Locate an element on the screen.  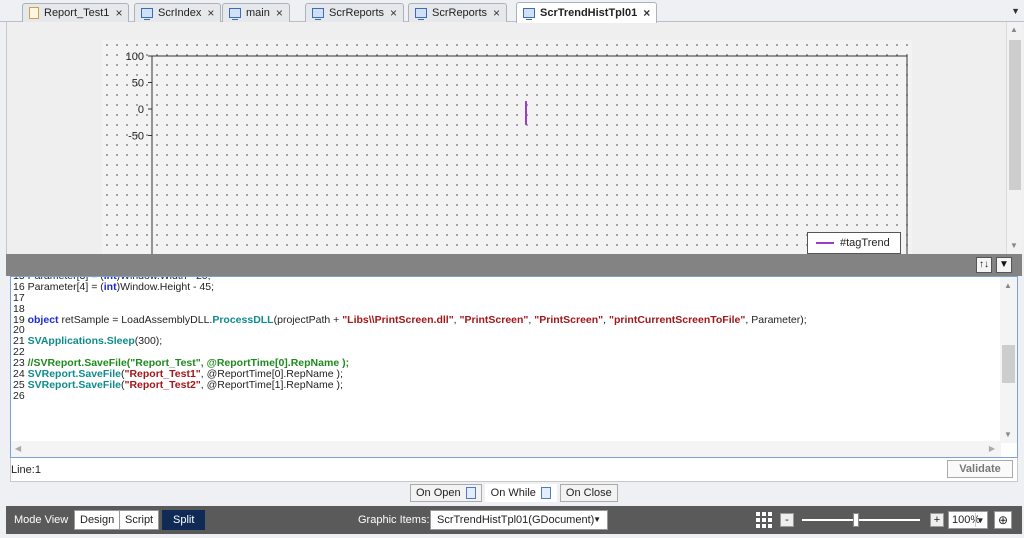
code-token: )Window.Height - 45; is located at coordinates (165, 286).